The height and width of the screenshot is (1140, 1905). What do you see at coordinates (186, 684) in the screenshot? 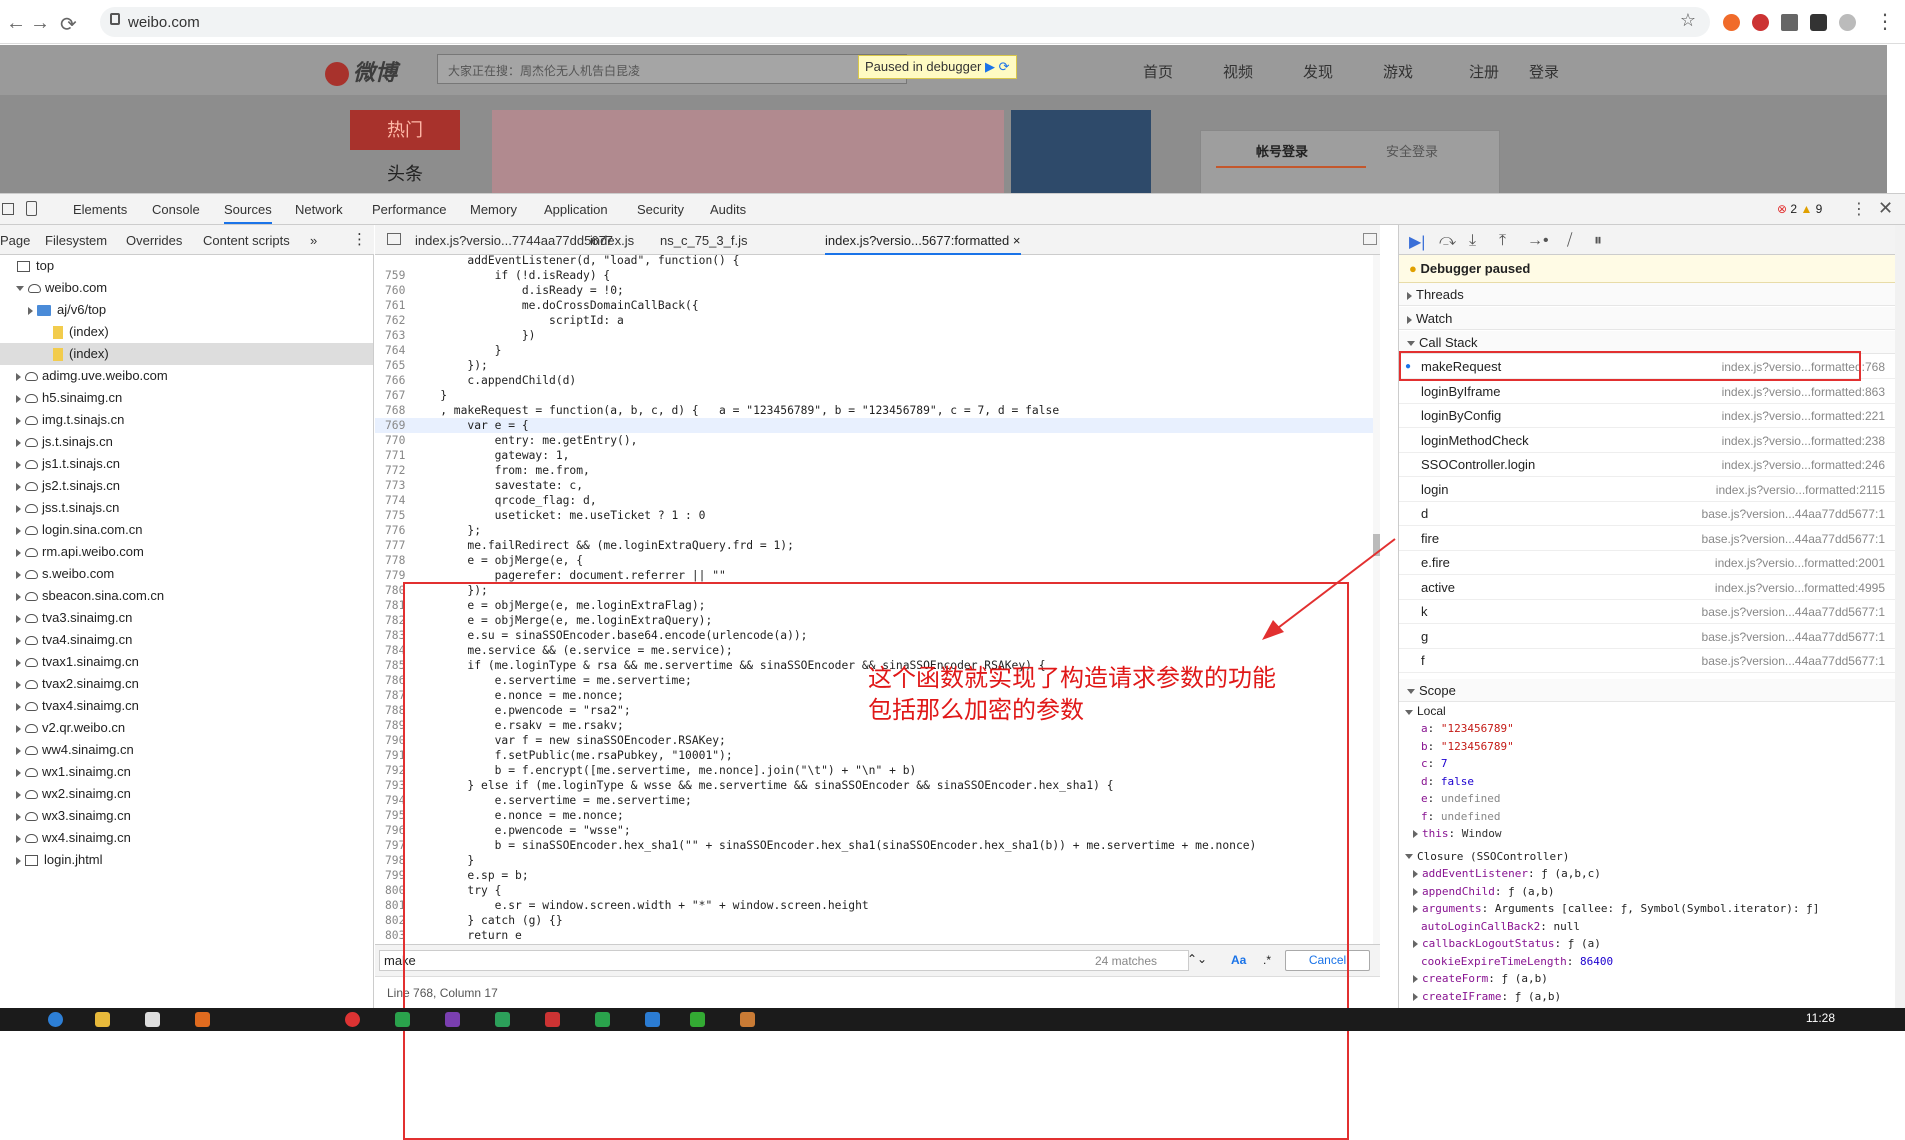
I see `tree-item: tvax2.sinaimg.cn` at bounding box center [186, 684].